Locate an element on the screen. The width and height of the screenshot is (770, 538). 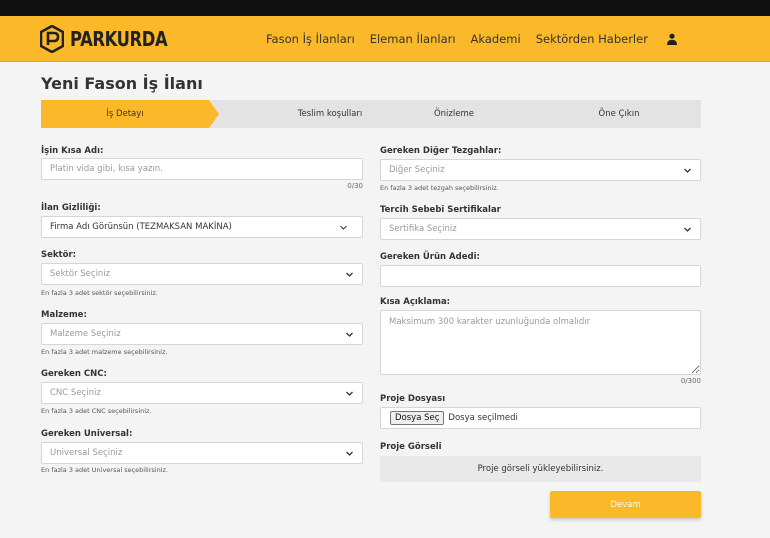
other-benches-select: Diğer Seçiniz is located at coordinates (540, 170).